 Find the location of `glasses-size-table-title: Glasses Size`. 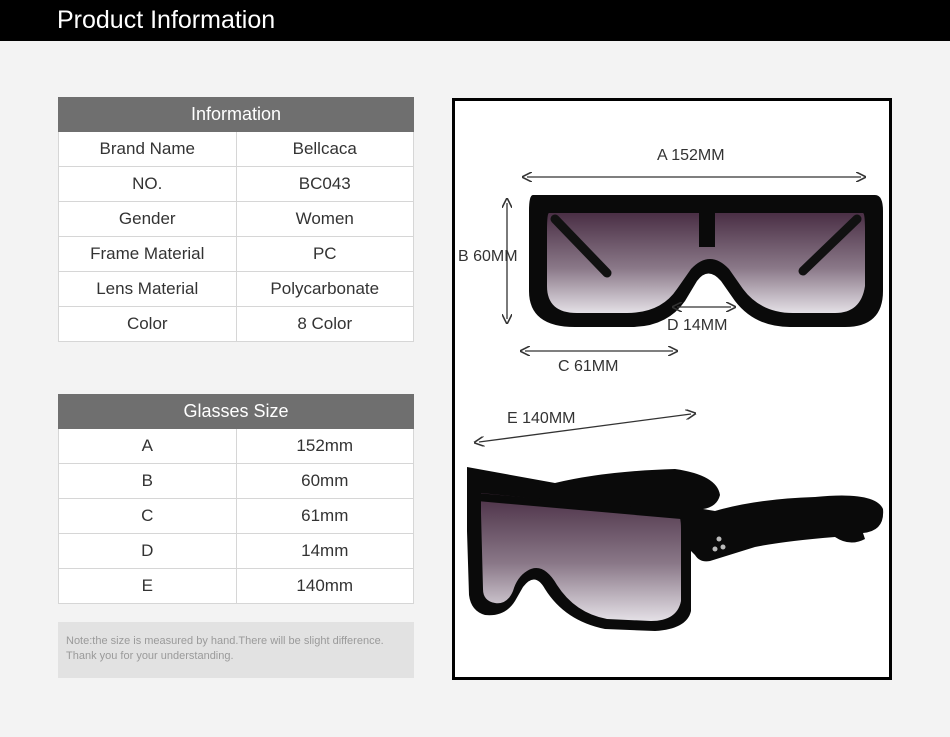

glasses-size-table-title: Glasses Size is located at coordinates (236, 411).